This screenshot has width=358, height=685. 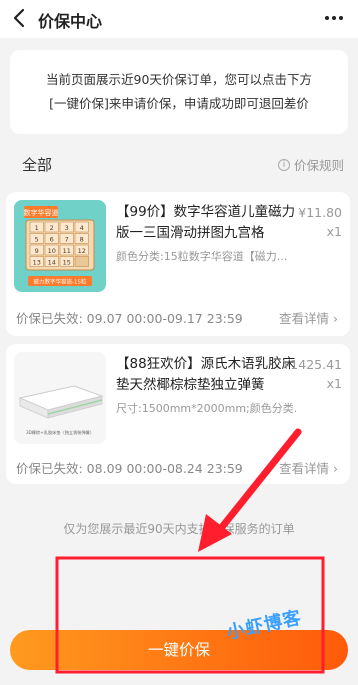 I want to click on info-icon: i, so click(x=283, y=164).